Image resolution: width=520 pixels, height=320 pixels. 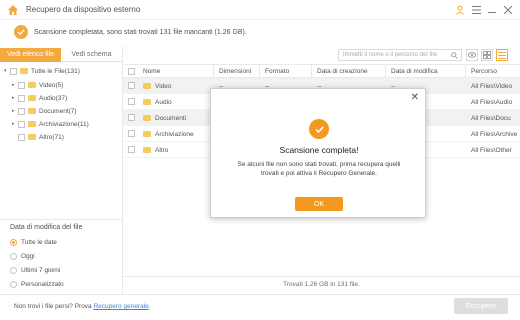 What do you see at coordinates (319, 129) in the screenshot?
I see `checkmark-icon` at bounding box center [319, 129].